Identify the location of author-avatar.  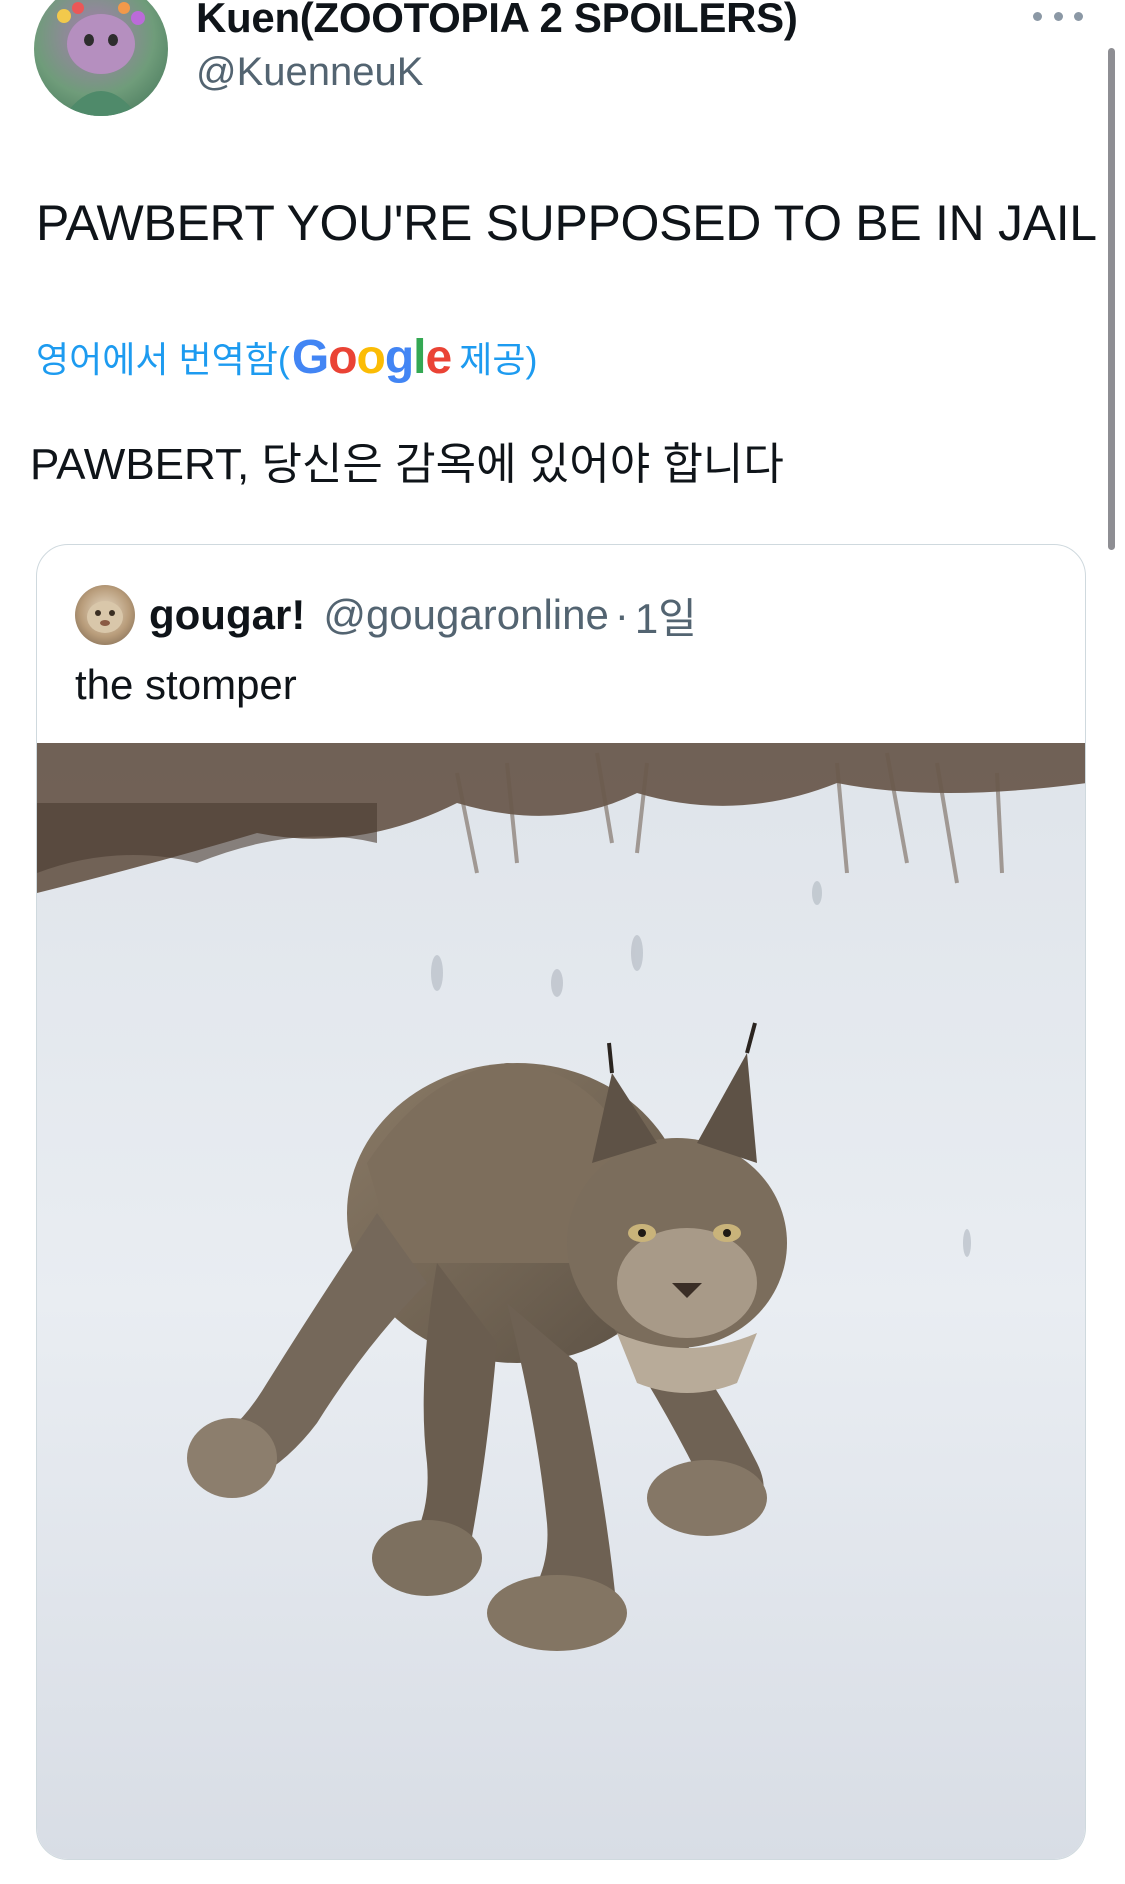
(101, 58).